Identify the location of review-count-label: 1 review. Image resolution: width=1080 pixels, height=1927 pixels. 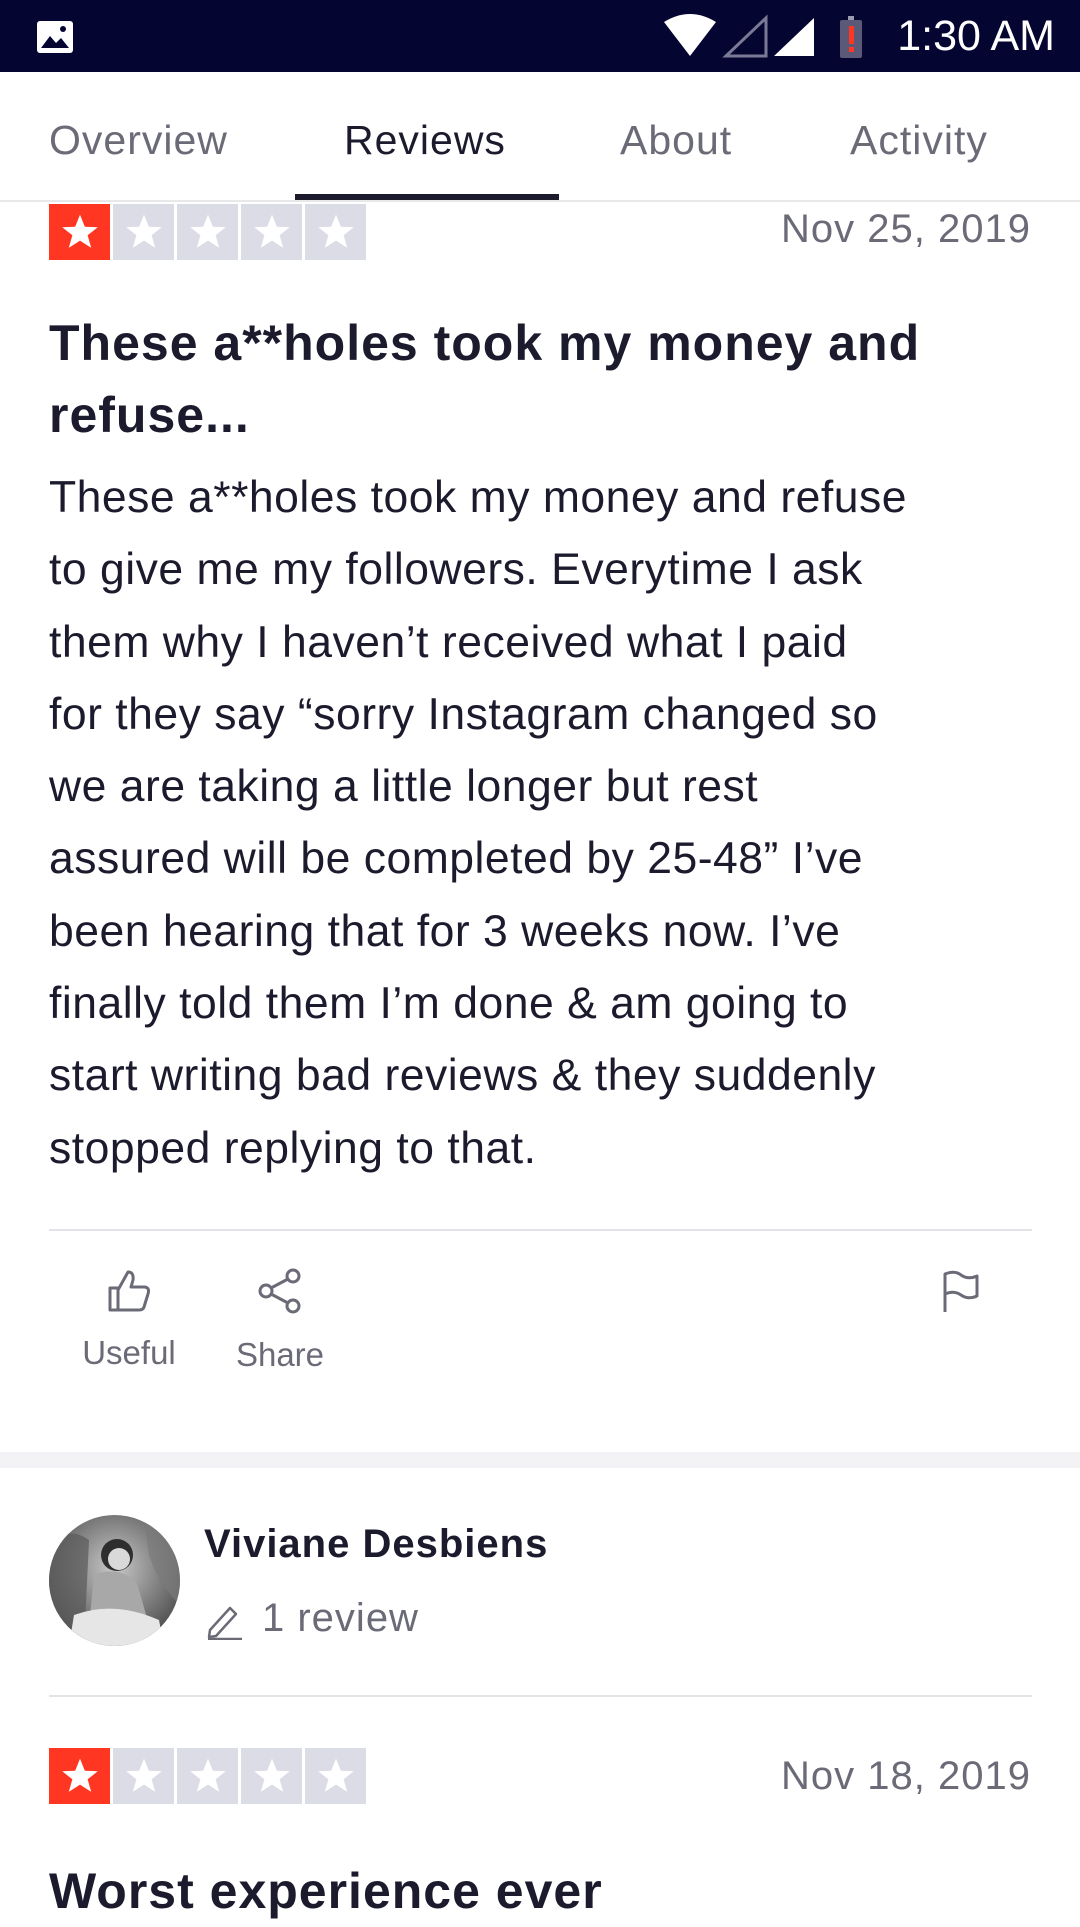
(340, 1618).